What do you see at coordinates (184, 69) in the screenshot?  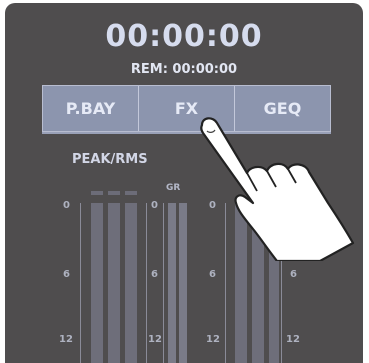 I see `remaining-timer: REM: 00:00:00` at bounding box center [184, 69].